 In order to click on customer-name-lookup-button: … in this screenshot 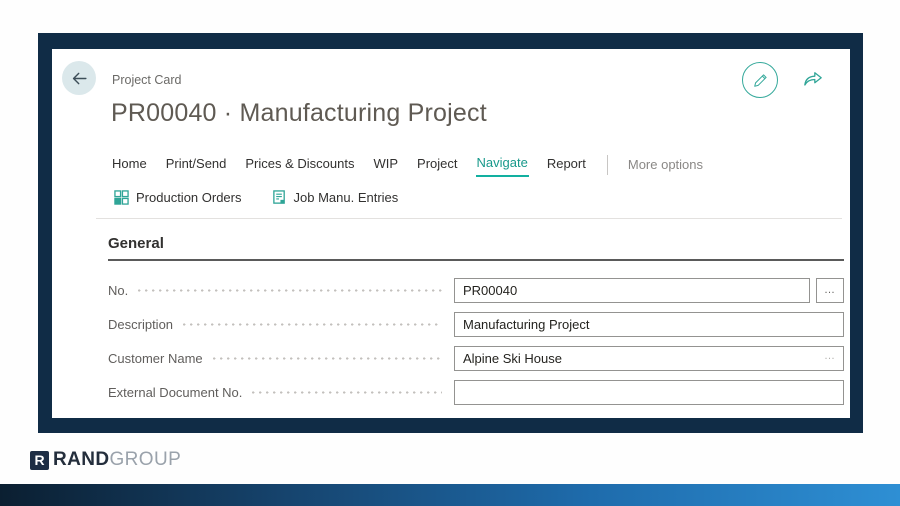, I will do `click(830, 356)`.